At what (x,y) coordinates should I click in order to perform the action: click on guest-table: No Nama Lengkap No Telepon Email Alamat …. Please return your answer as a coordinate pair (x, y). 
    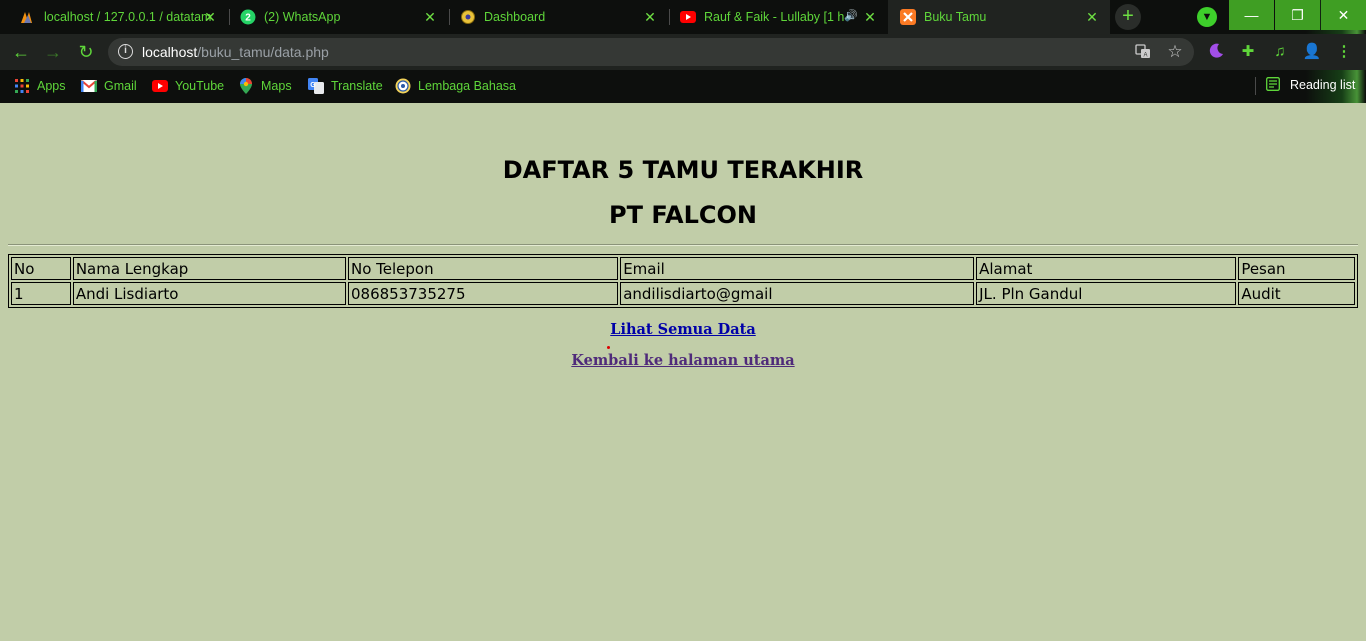
    Looking at the image, I should click on (683, 281).